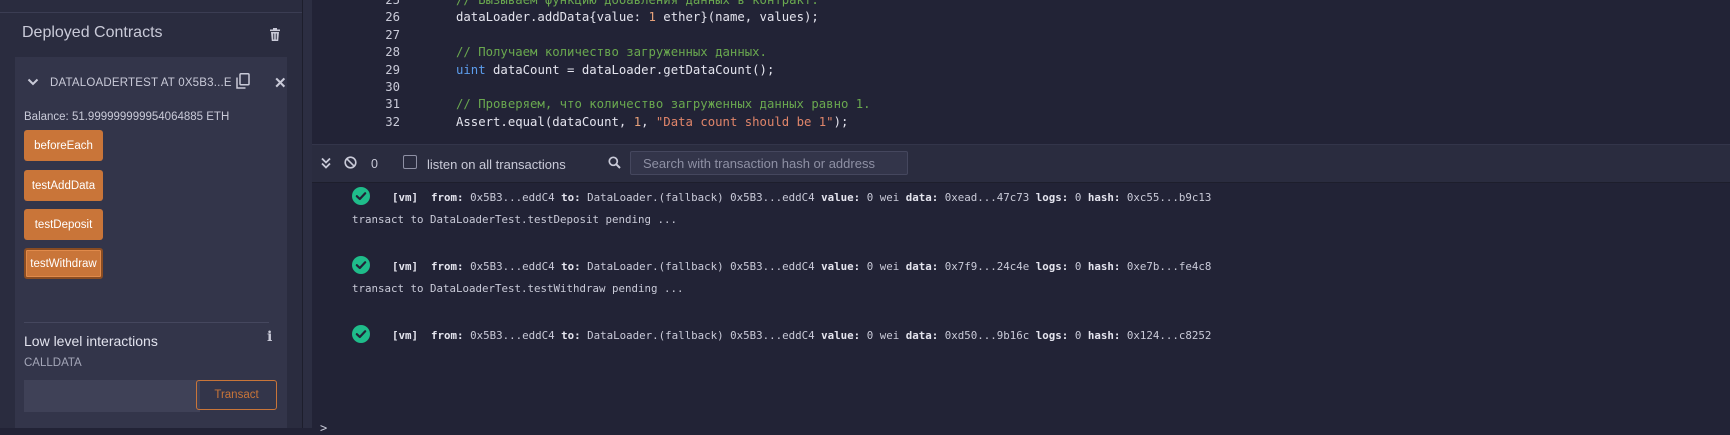 The image size is (1730, 435). I want to click on line-number: 30, so click(392, 87).